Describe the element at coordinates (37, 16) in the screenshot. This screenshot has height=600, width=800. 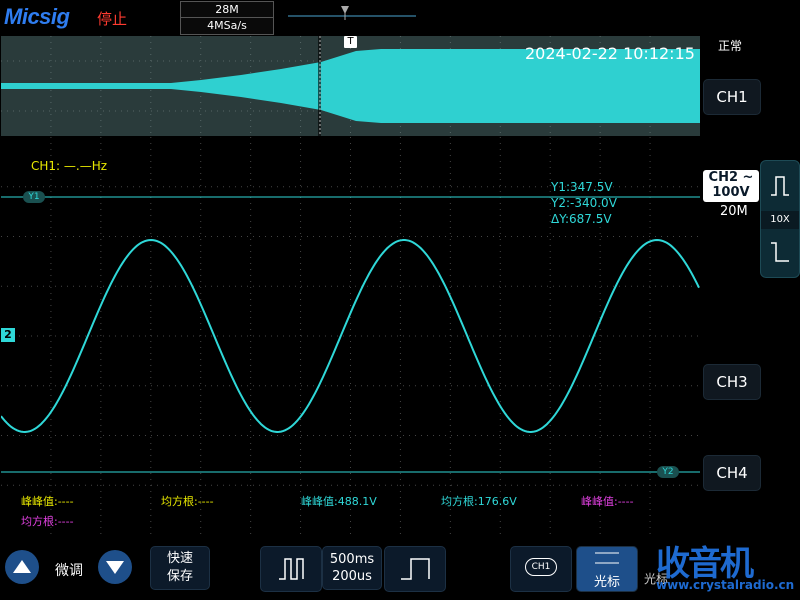
I see `brand-logo: Micsig` at that location.